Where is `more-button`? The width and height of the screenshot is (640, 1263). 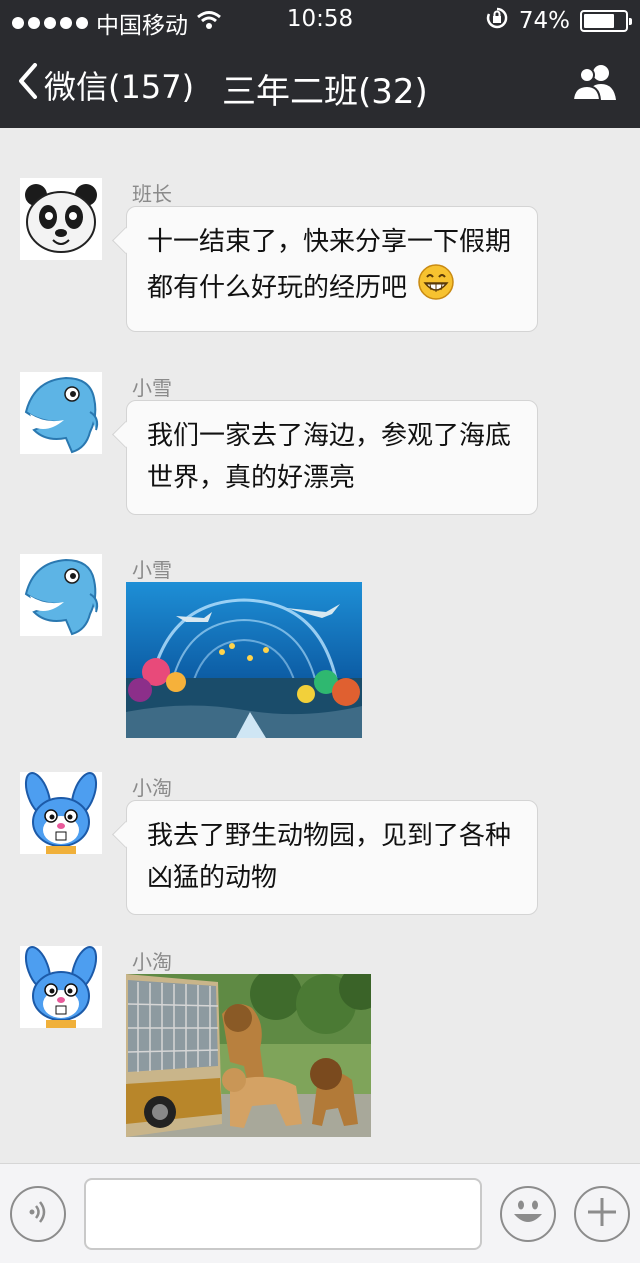
more-button is located at coordinates (602, 1214).